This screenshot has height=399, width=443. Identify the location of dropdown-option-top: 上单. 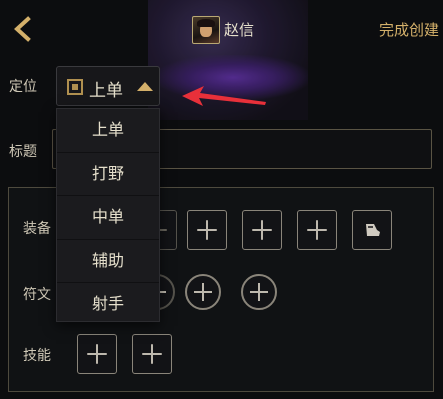
(108, 131).